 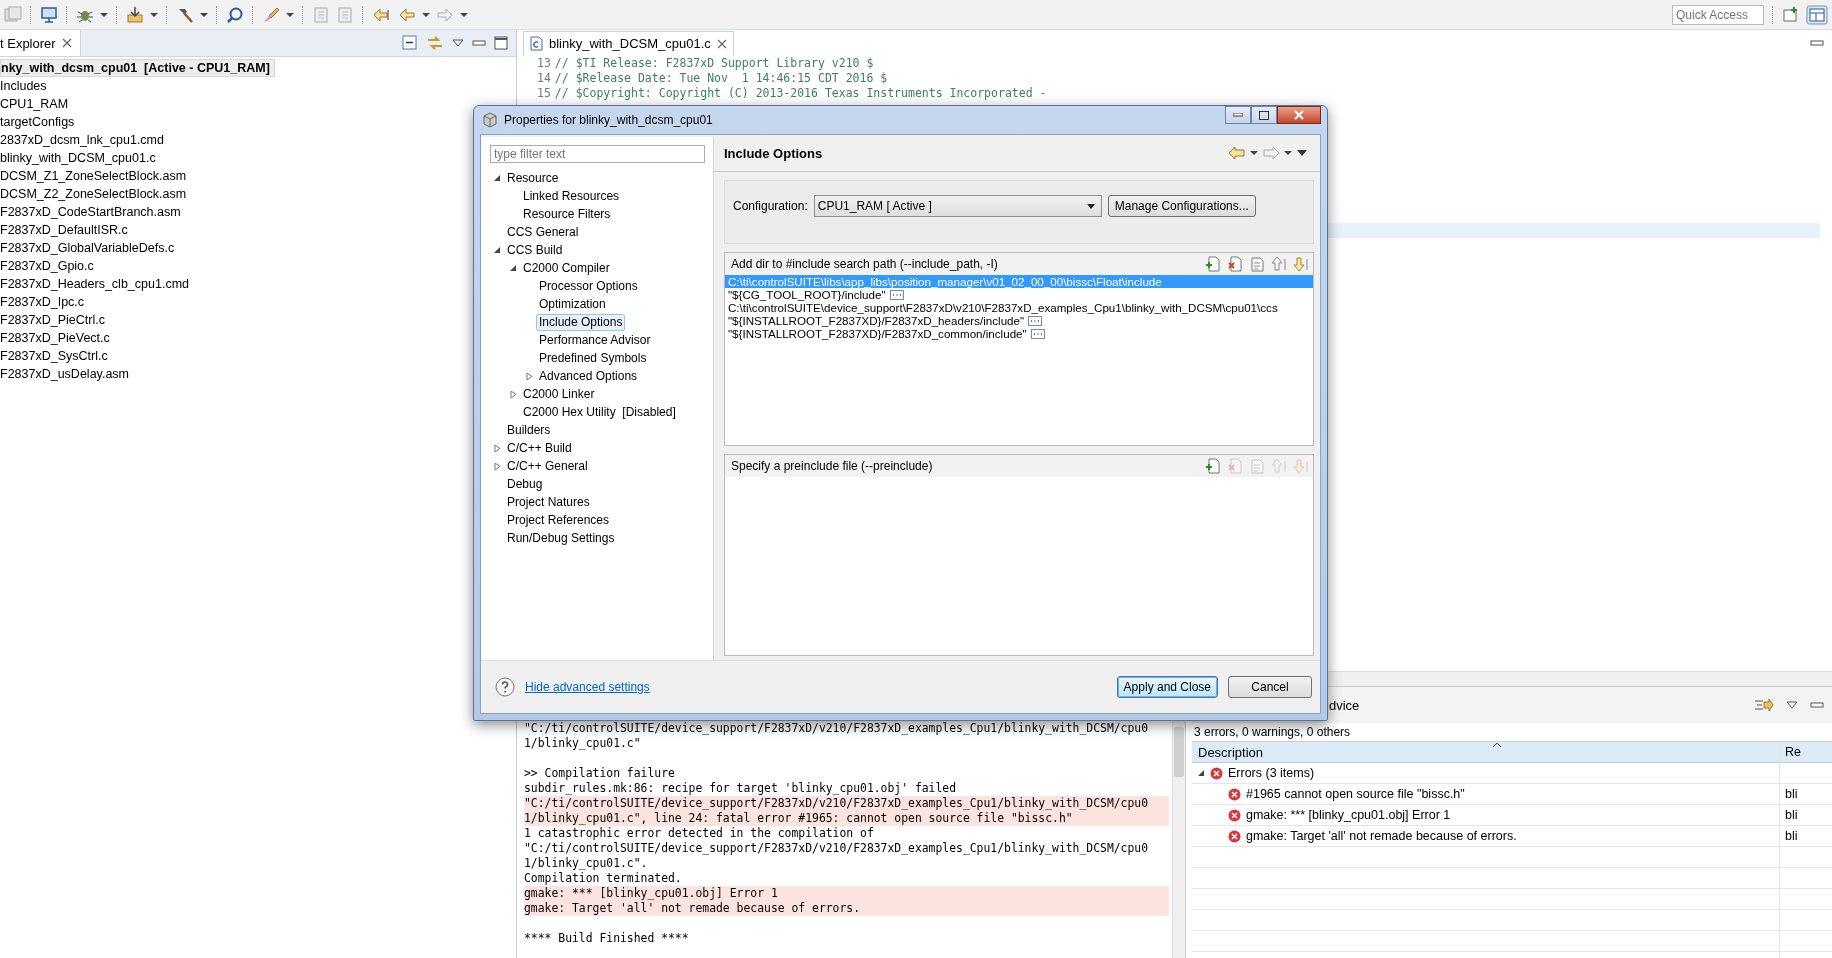 I want to click on tree-item: Resource, so click(x=533, y=178).